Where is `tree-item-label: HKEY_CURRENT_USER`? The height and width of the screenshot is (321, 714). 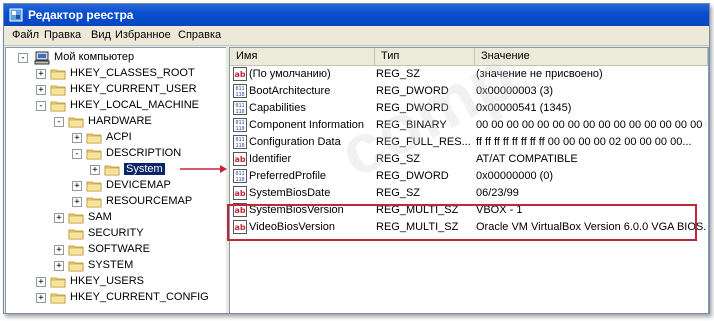
tree-item-label: HKEY_CURRENT_USER is located at coordinates (133, 89).